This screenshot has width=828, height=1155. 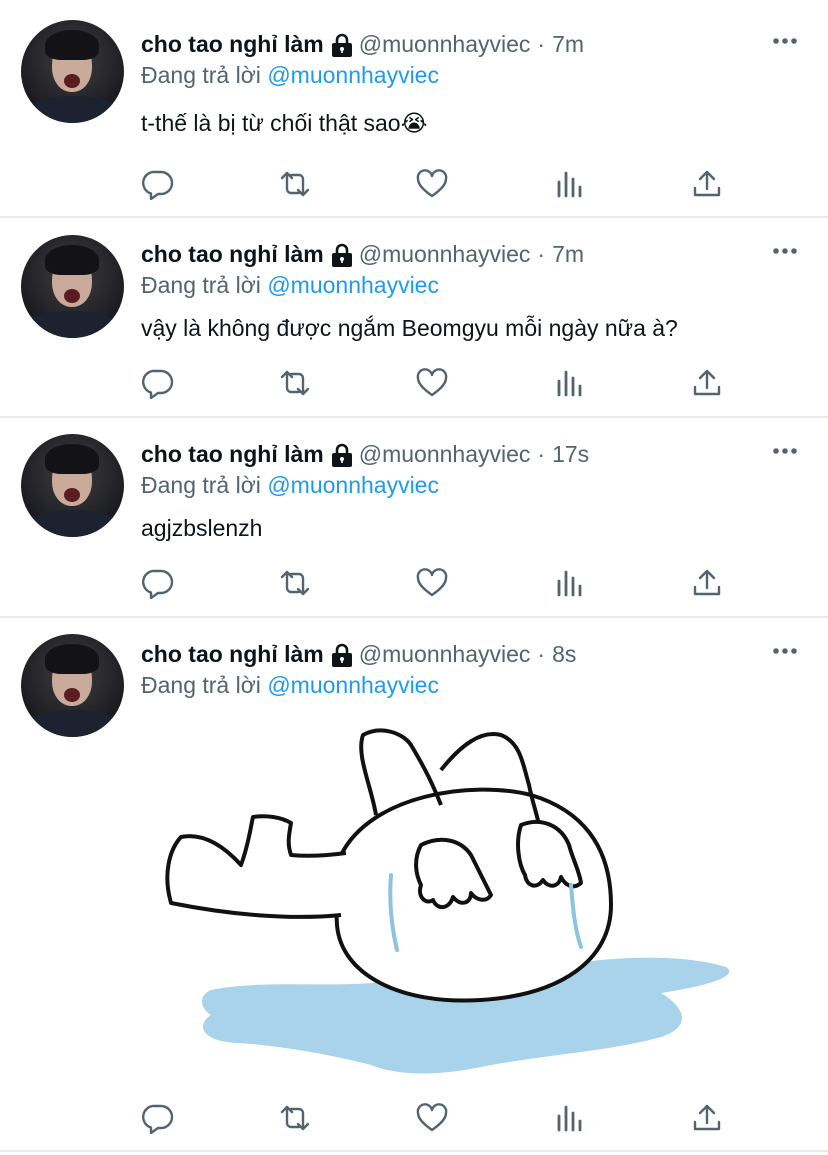 I want to click on tweet-text: agjzbslenzh, so click(x=202, y=528).